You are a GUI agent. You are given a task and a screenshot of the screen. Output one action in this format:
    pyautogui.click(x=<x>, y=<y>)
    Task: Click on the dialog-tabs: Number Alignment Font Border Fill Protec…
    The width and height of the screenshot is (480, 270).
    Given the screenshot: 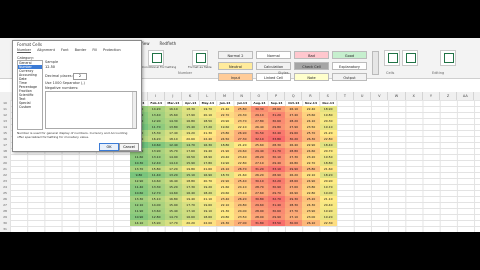 What is the action you would take?
    pyautogui.click(x=69, y=50)
    